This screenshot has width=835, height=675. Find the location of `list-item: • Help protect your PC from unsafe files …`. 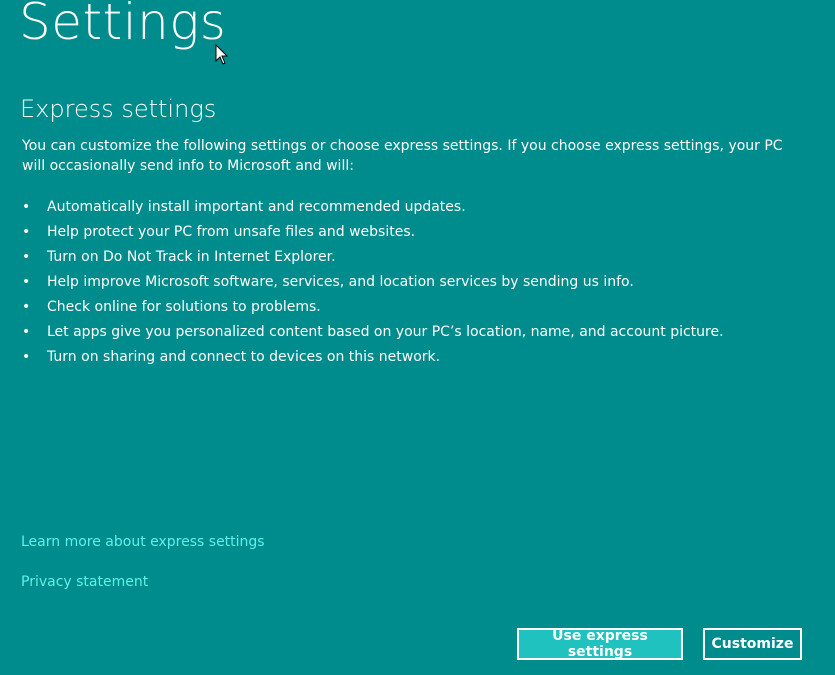

list-item: • Help protect your PC from unsafe files … is located at coordinates (412, 232).